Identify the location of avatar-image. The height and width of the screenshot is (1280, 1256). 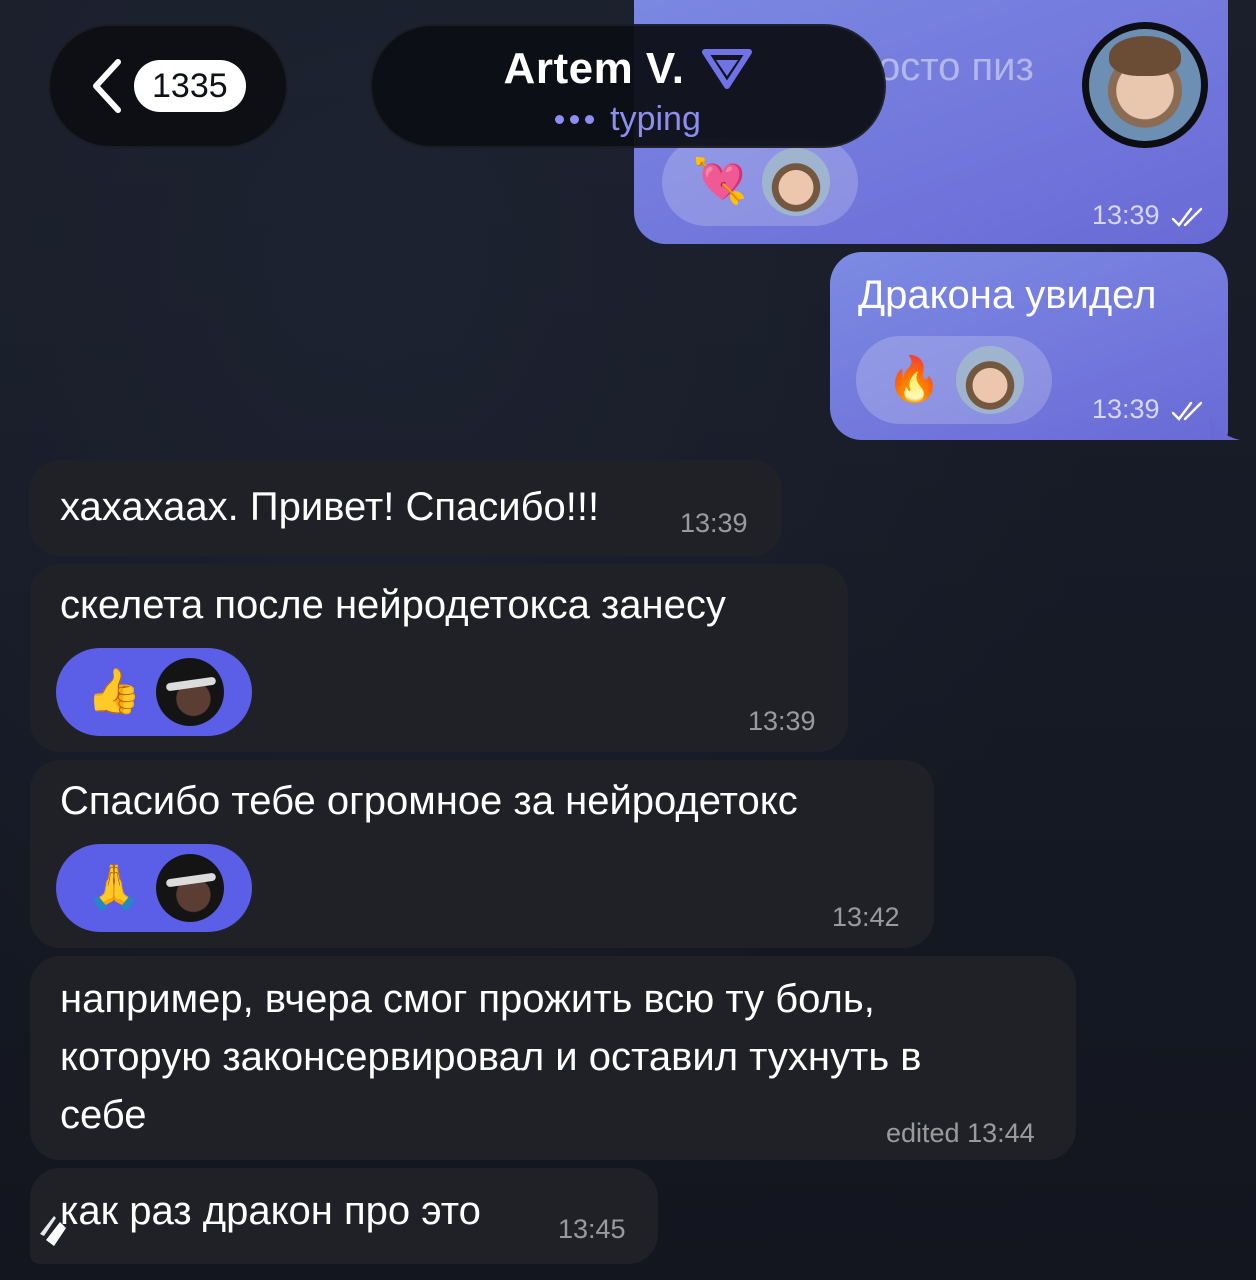
(1145, 85).